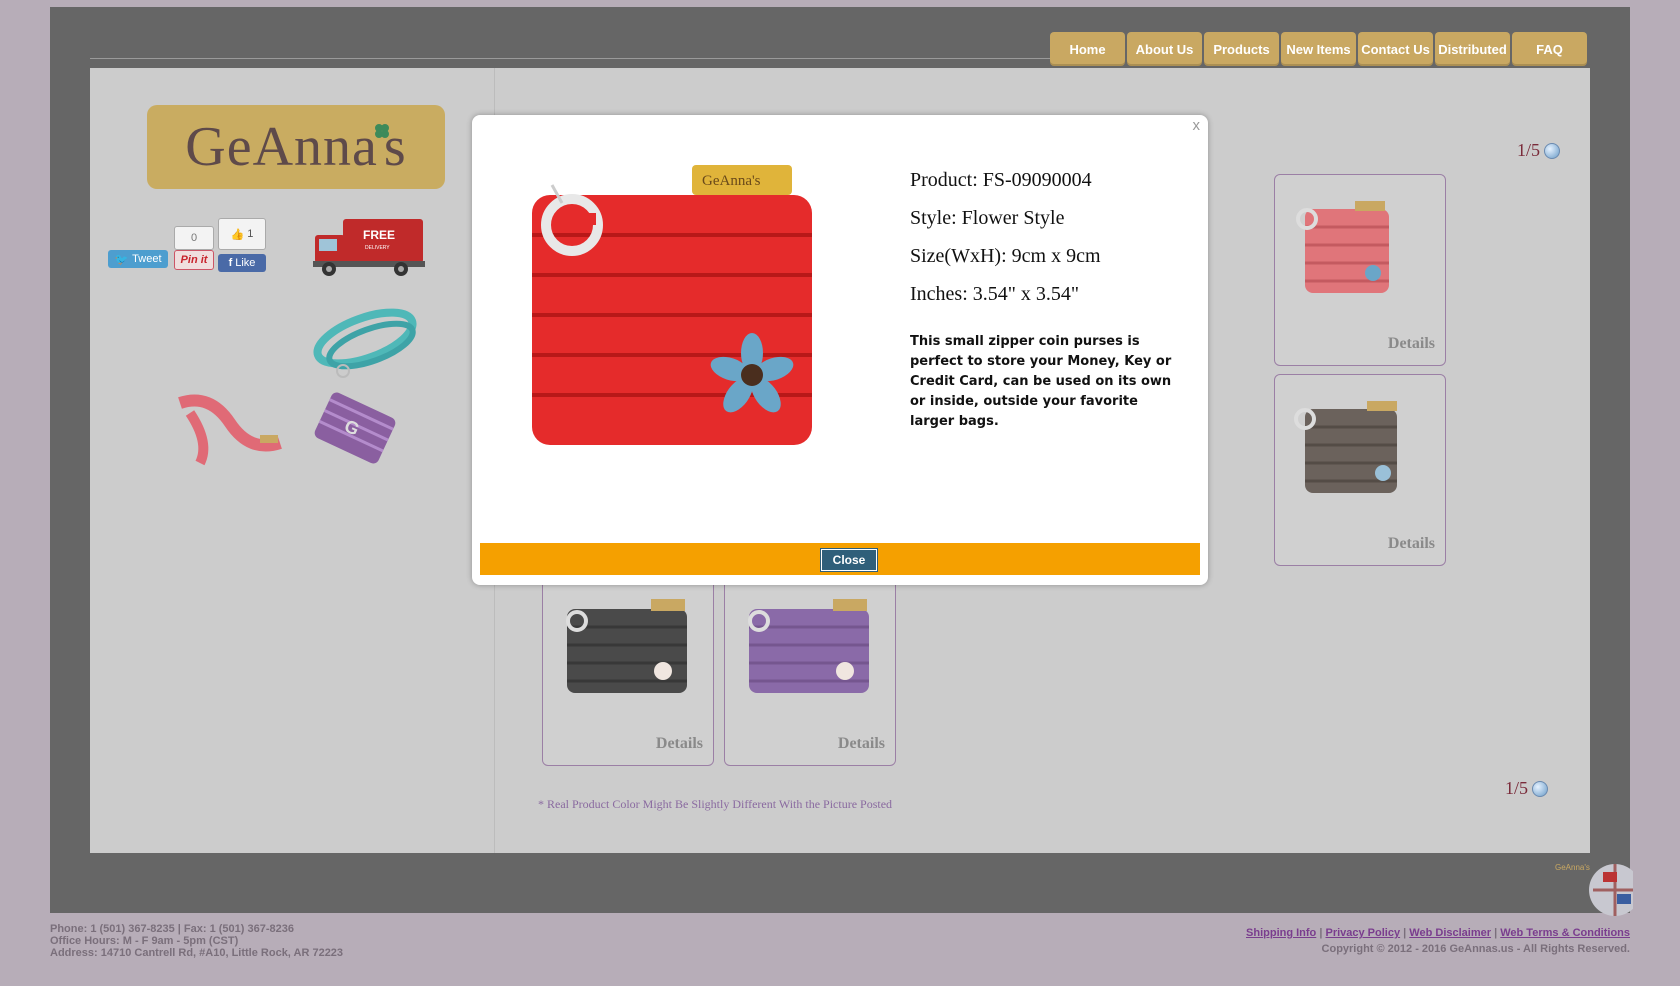 The image size is (1680, 986). I want to click on product-card-purple: Details, so click(810, 670).